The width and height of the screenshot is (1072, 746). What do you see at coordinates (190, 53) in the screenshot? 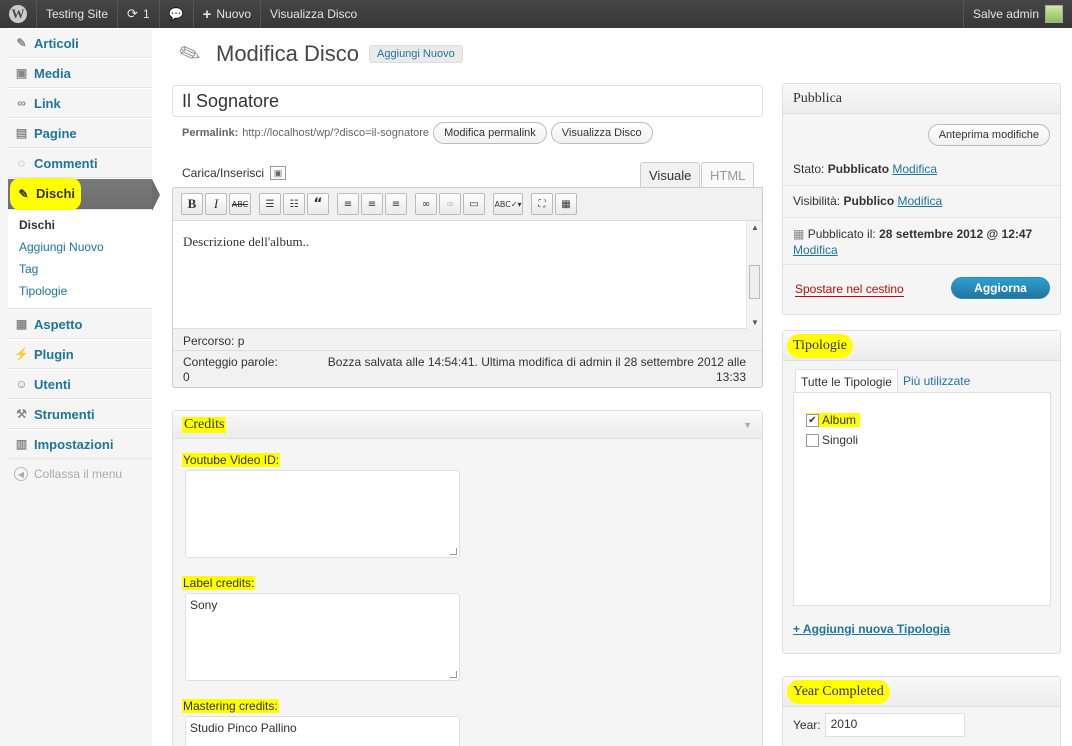
I see `pushpin-icon: ✎` at bounding box center [190, 53].